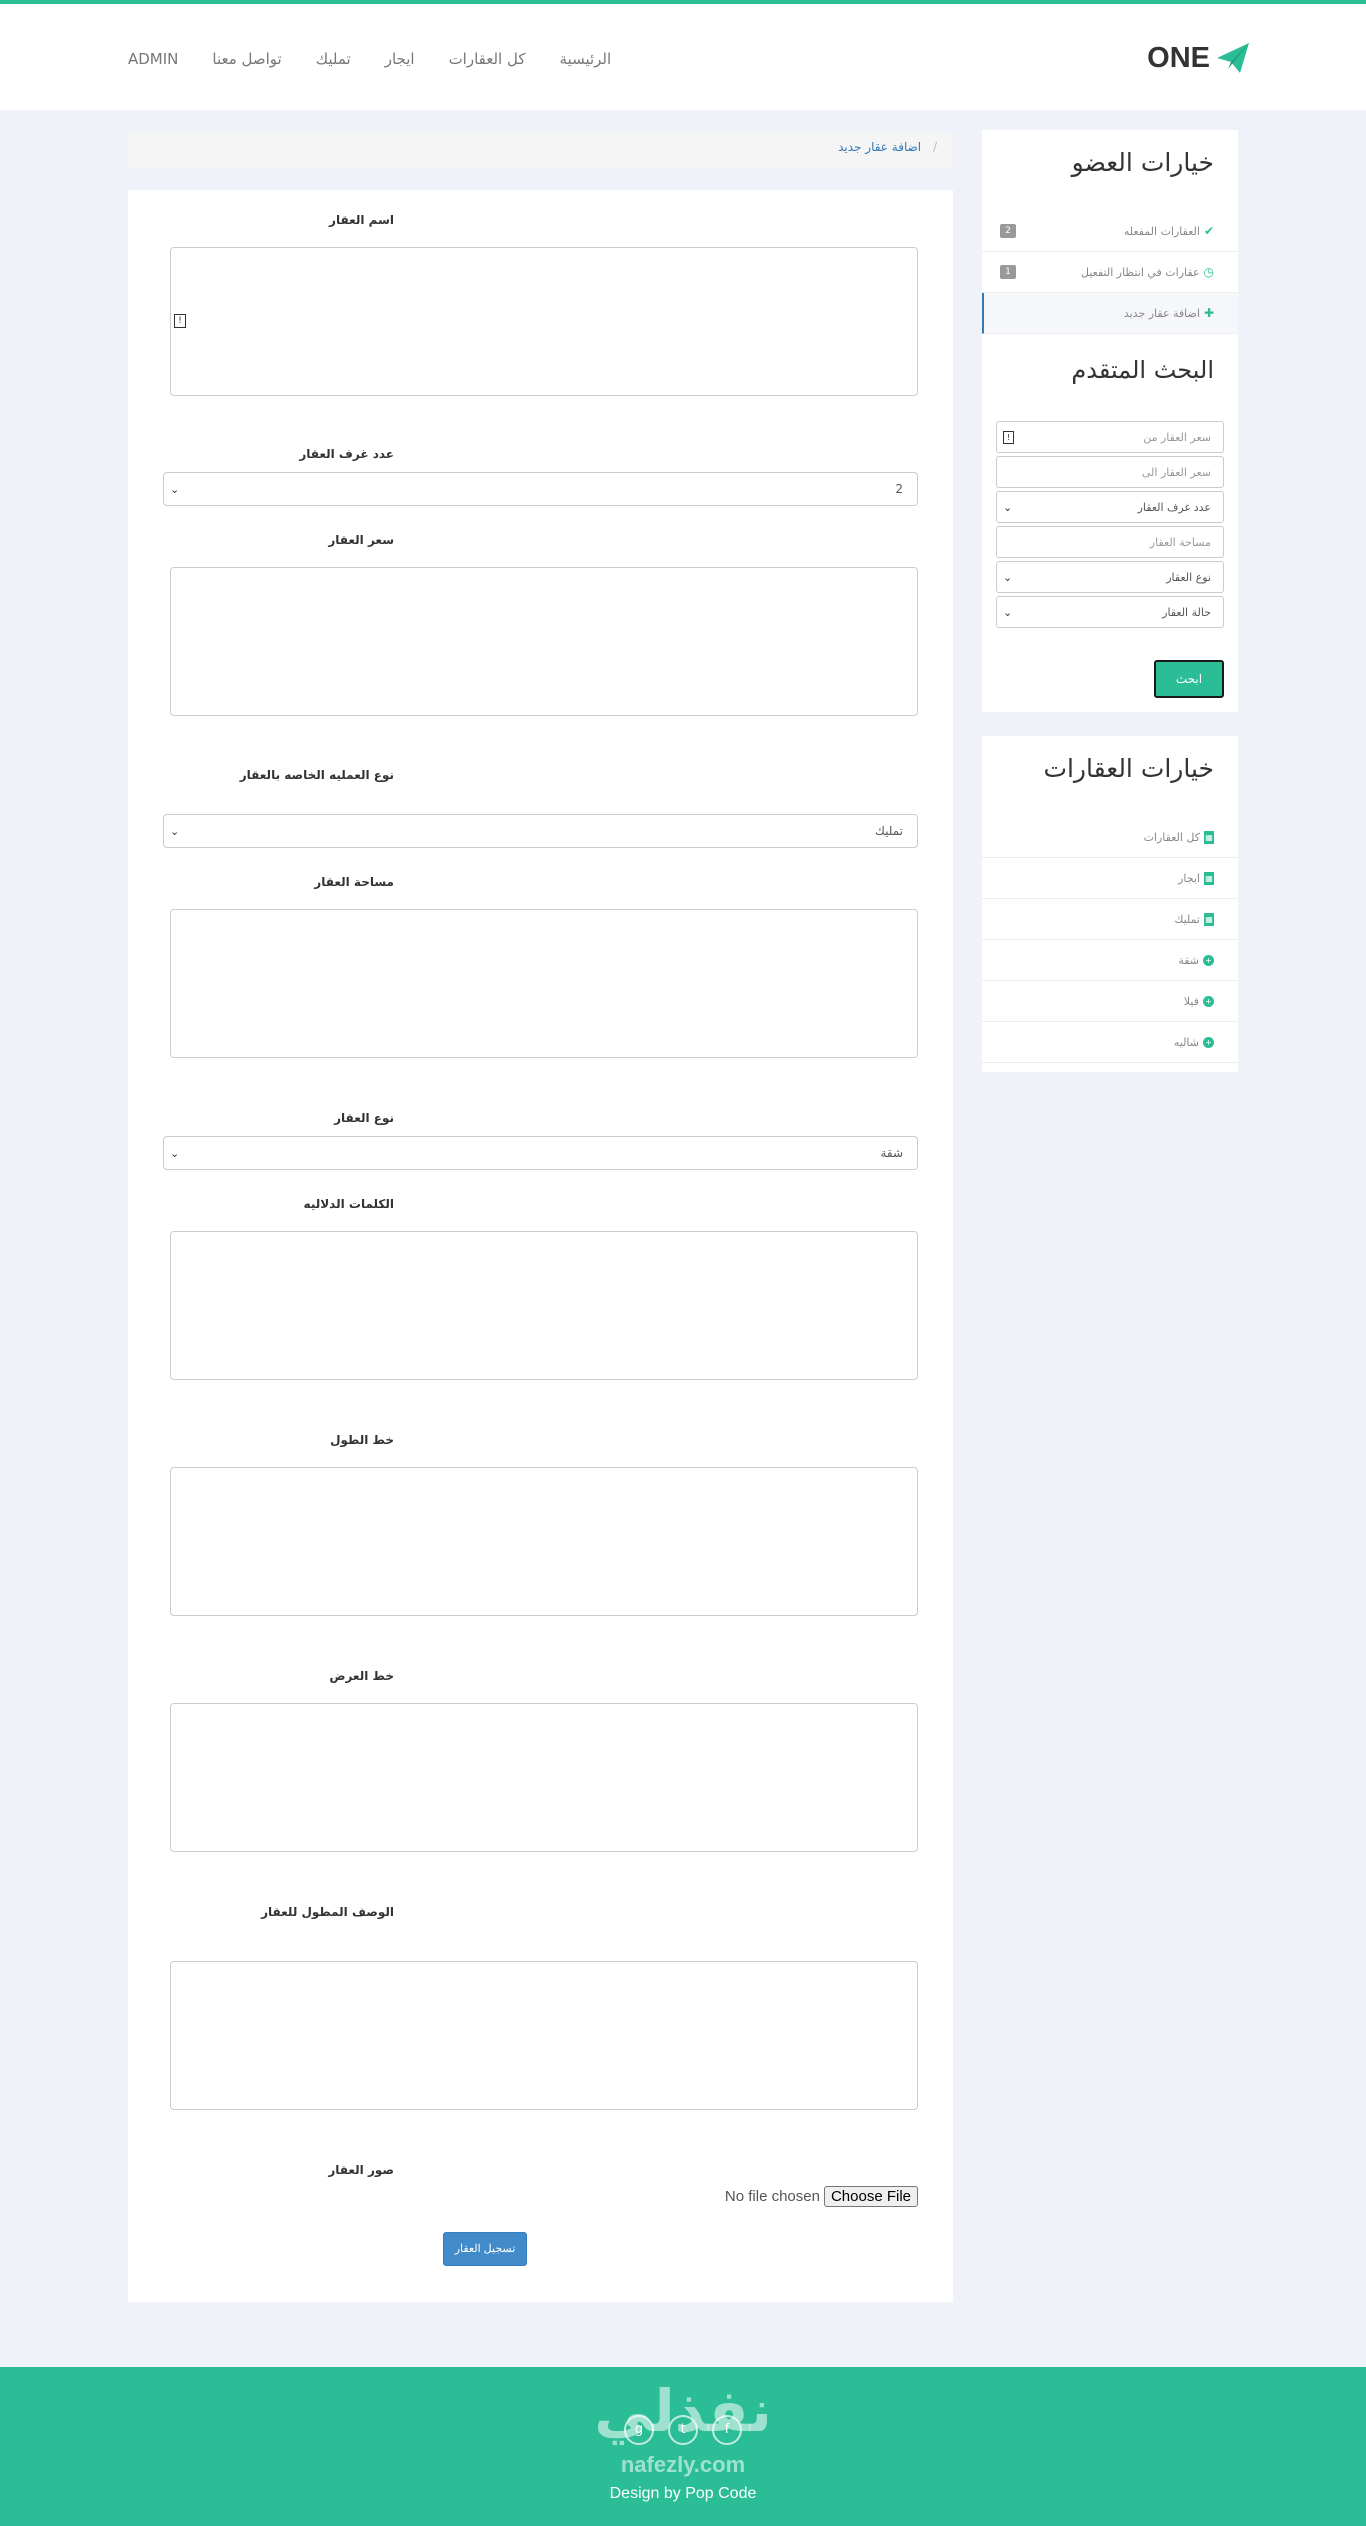  I want to click on search-status-value: حالة العقار, so click(1186, 612).